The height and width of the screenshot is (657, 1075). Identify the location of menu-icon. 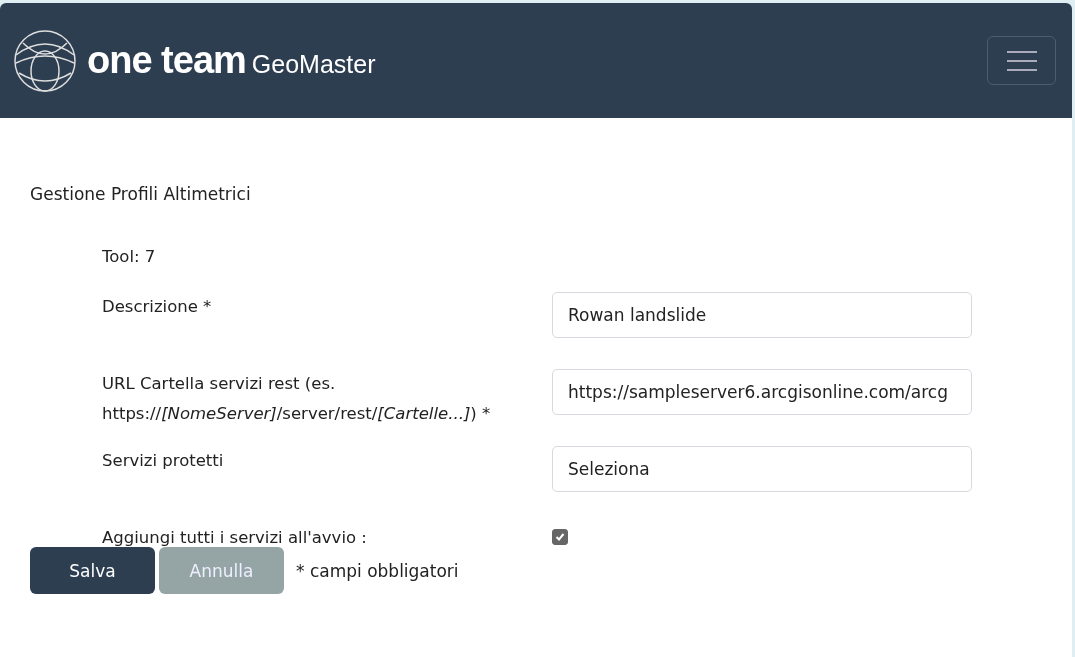
(1021, 60).